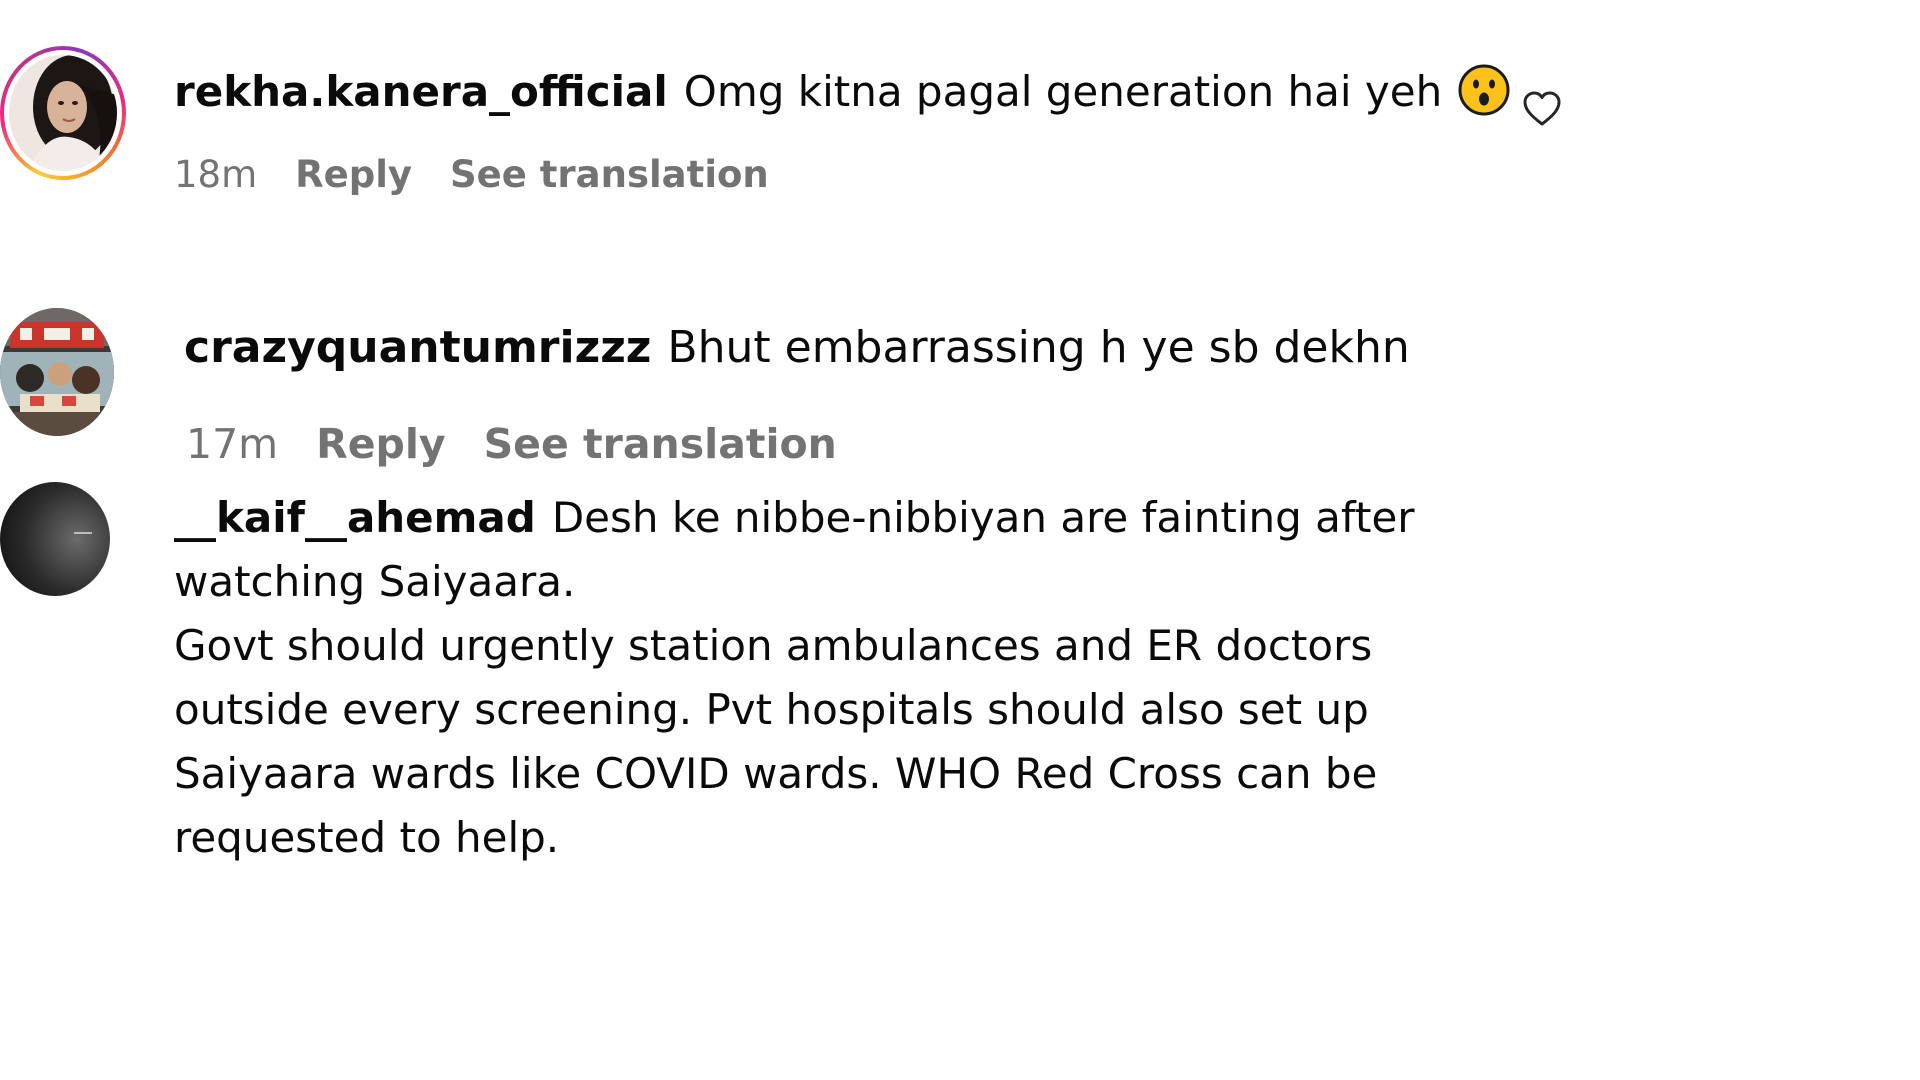 The image size is (1920, 1080). What do you see at coordinates (421, 91) in the screenshot?
I see `username: rekha.kanera_official` at bounding box center [421, 91].